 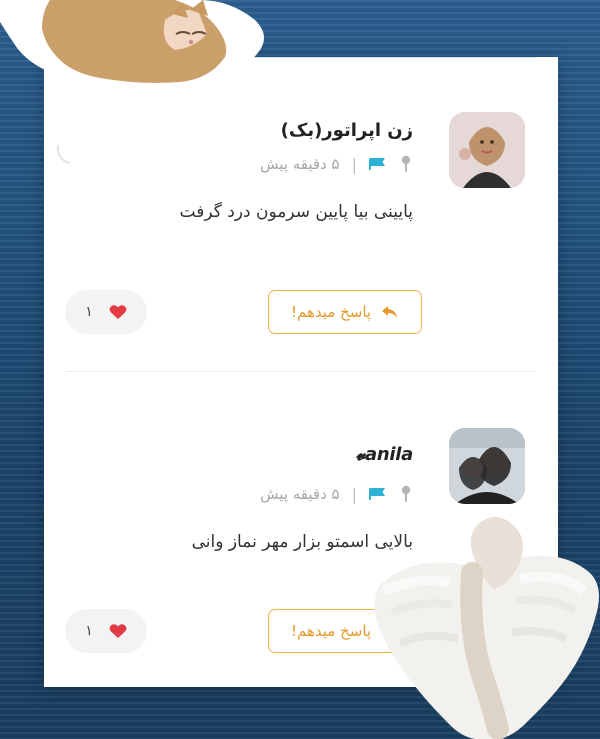 I want to click on username: زن اپراتور(بک), so click(x=347, y=130).